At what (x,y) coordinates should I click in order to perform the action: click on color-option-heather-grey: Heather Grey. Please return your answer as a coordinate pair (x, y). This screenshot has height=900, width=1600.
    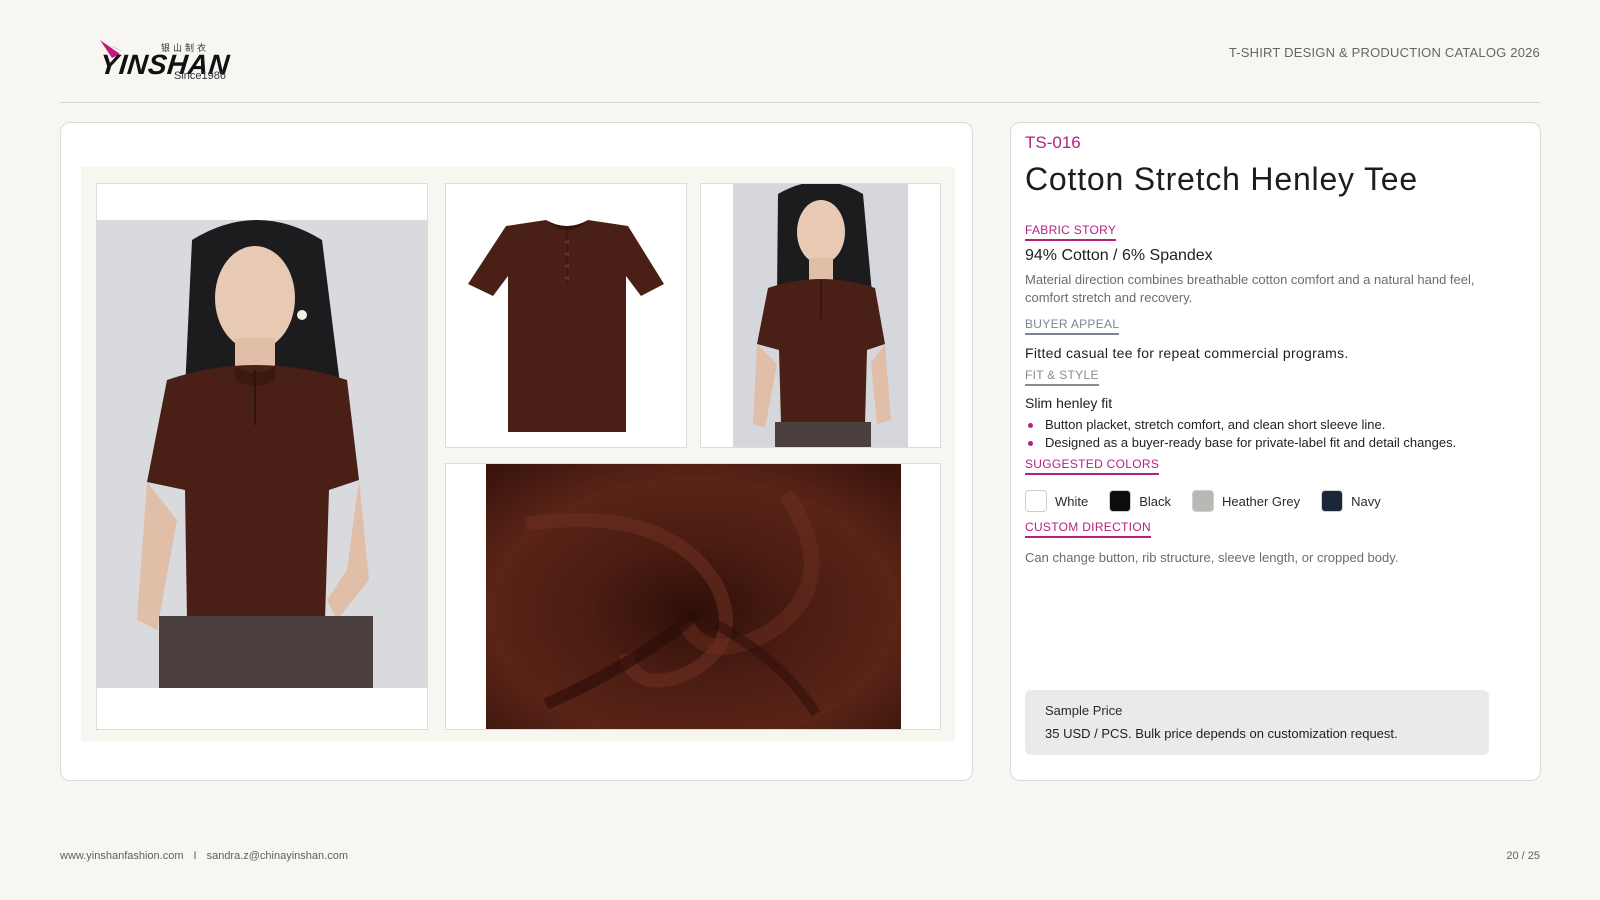
    Looking at the image, I should click on (1246, 501).